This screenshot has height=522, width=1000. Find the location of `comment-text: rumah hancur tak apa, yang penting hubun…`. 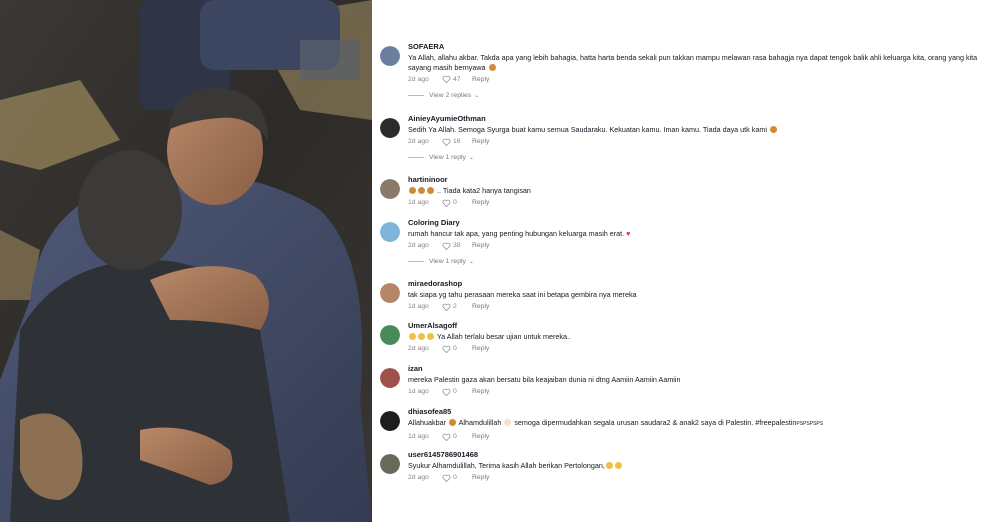

comment-text: rumah hancur tak apa, yang penting hubun… is located at coordinates (519, 233).